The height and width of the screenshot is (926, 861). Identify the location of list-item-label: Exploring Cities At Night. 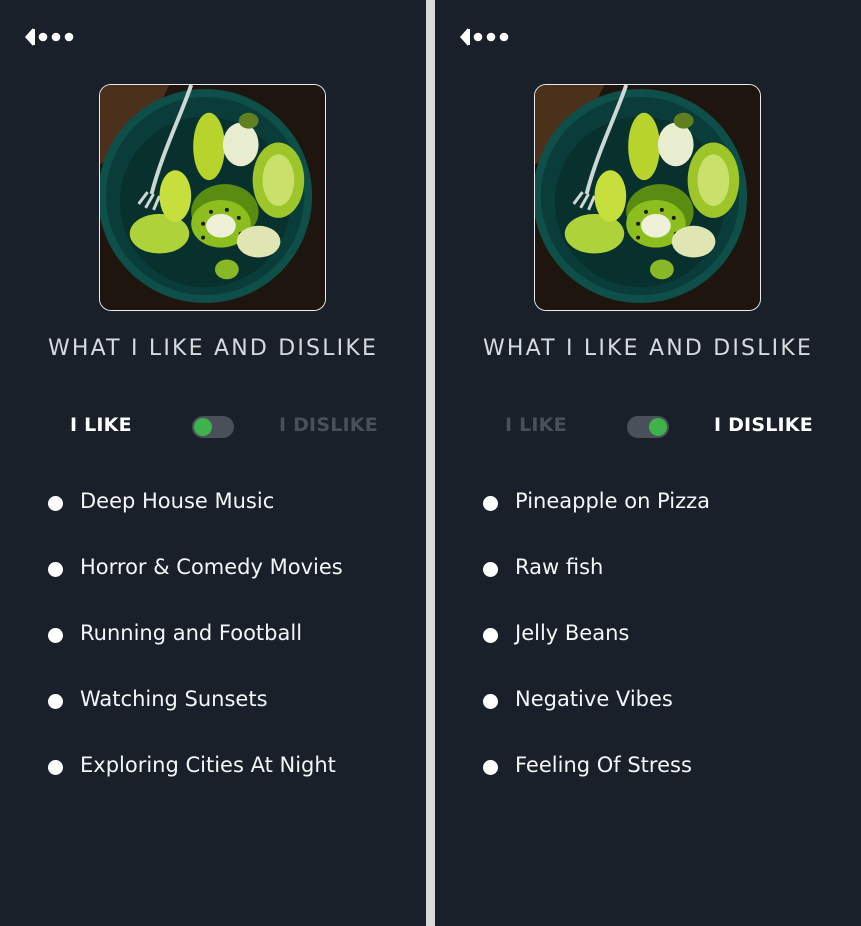
(208, 765).